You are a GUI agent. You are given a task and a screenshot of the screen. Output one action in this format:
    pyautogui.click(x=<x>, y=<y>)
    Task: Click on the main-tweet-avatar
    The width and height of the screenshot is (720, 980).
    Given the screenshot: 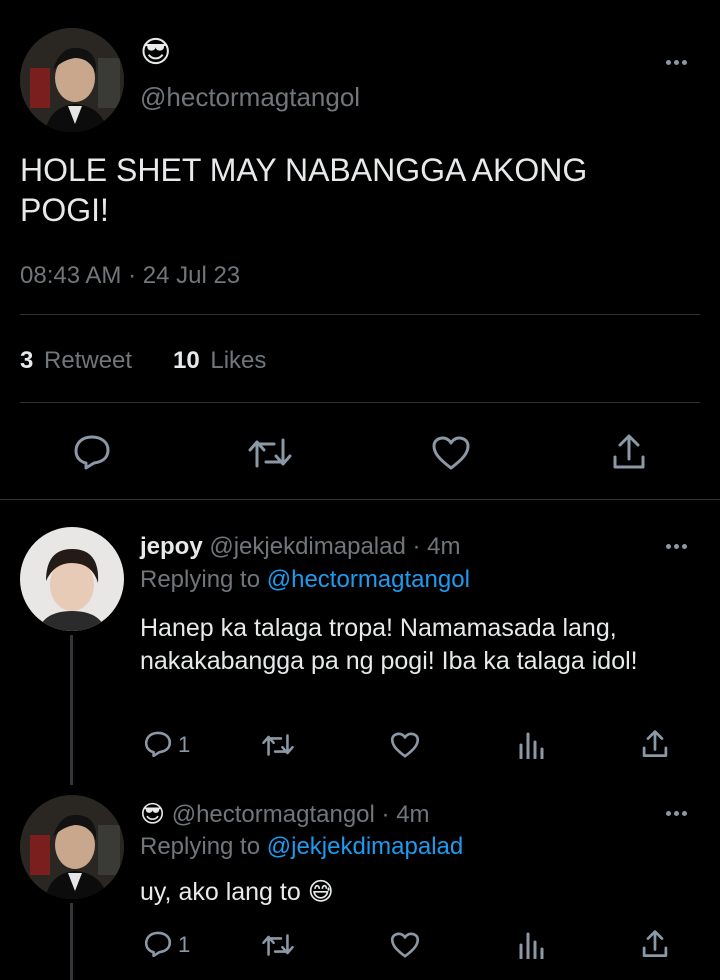 What is the action you would take?
    pyautogui.click(x=72, y=80)
    